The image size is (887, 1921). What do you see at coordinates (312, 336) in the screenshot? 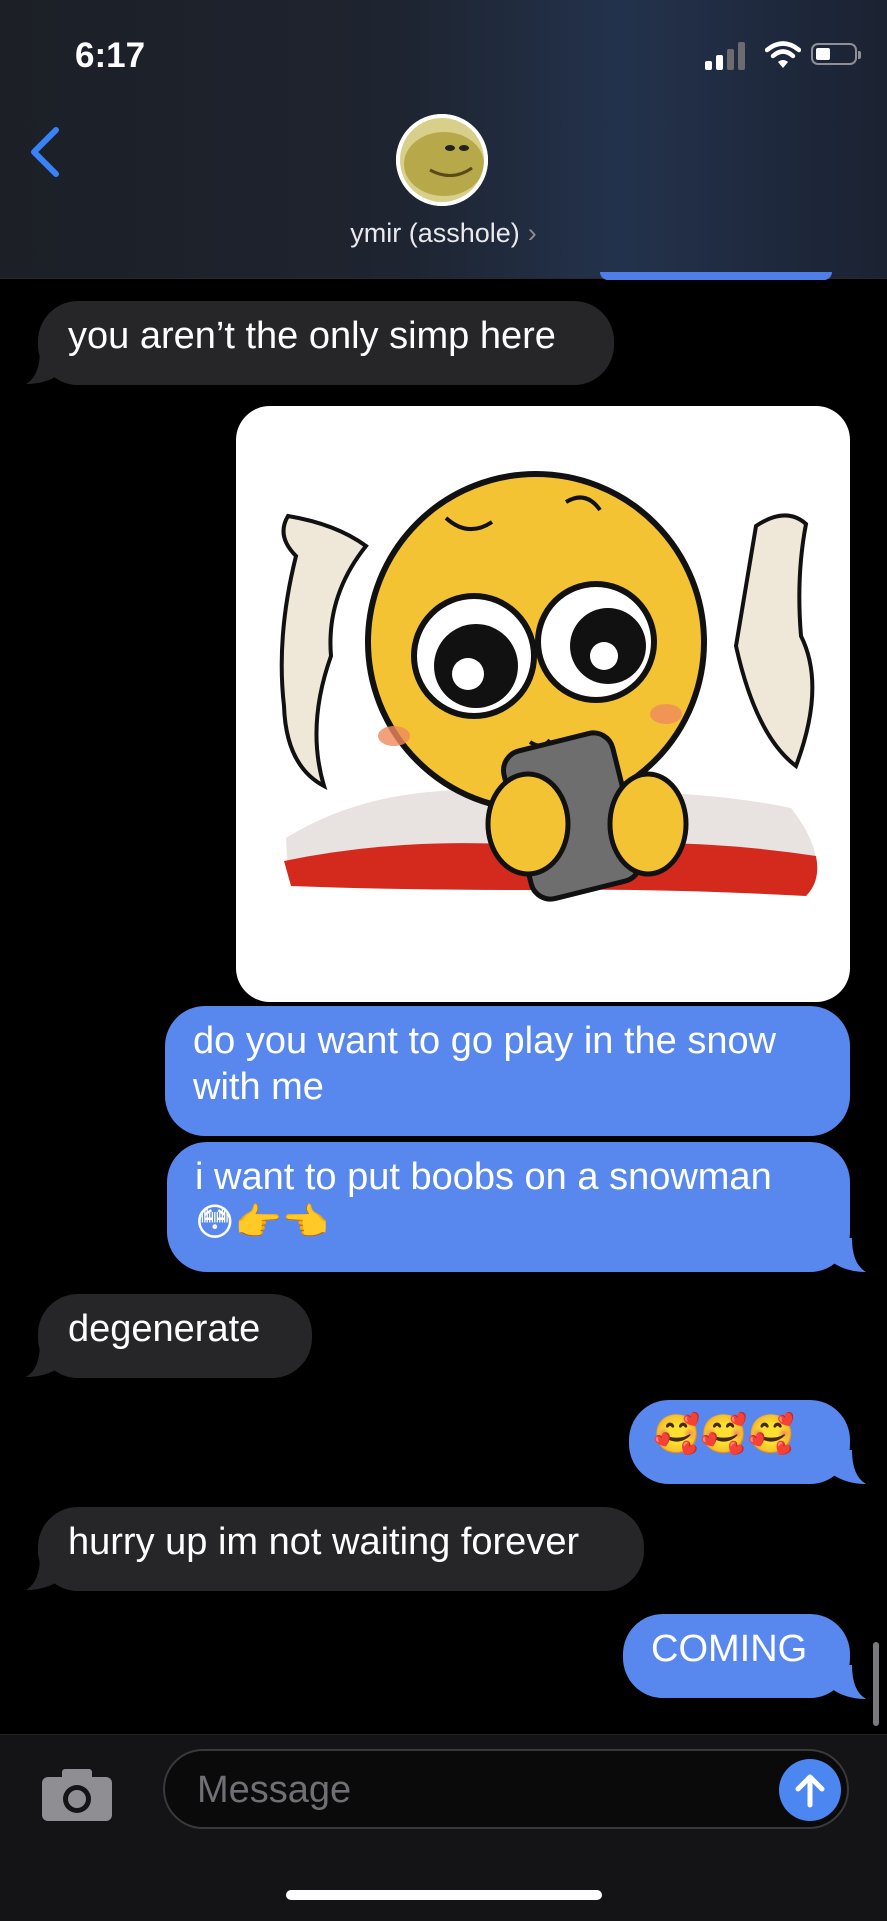
I see `message-text: you aren’t the only simp here` at bounding box center [312, 336].